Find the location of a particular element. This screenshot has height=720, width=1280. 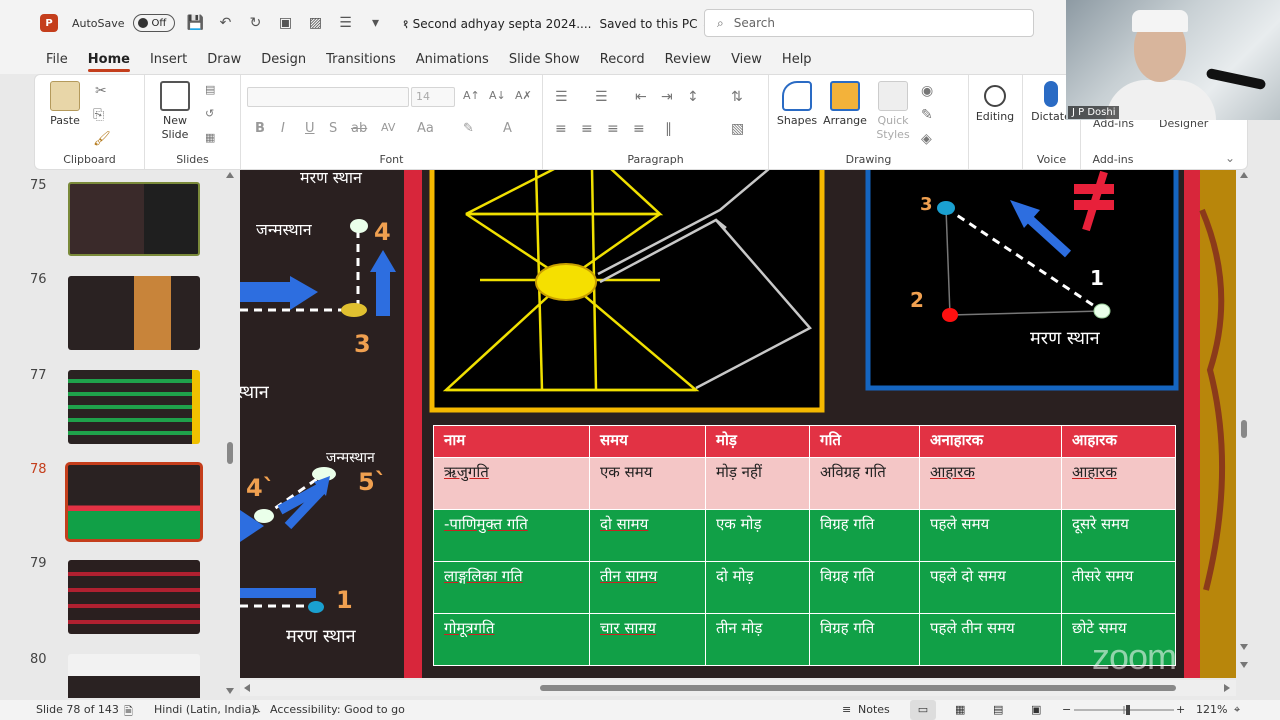

new-slide-button: New Slide is located at coordinates (175, 111).